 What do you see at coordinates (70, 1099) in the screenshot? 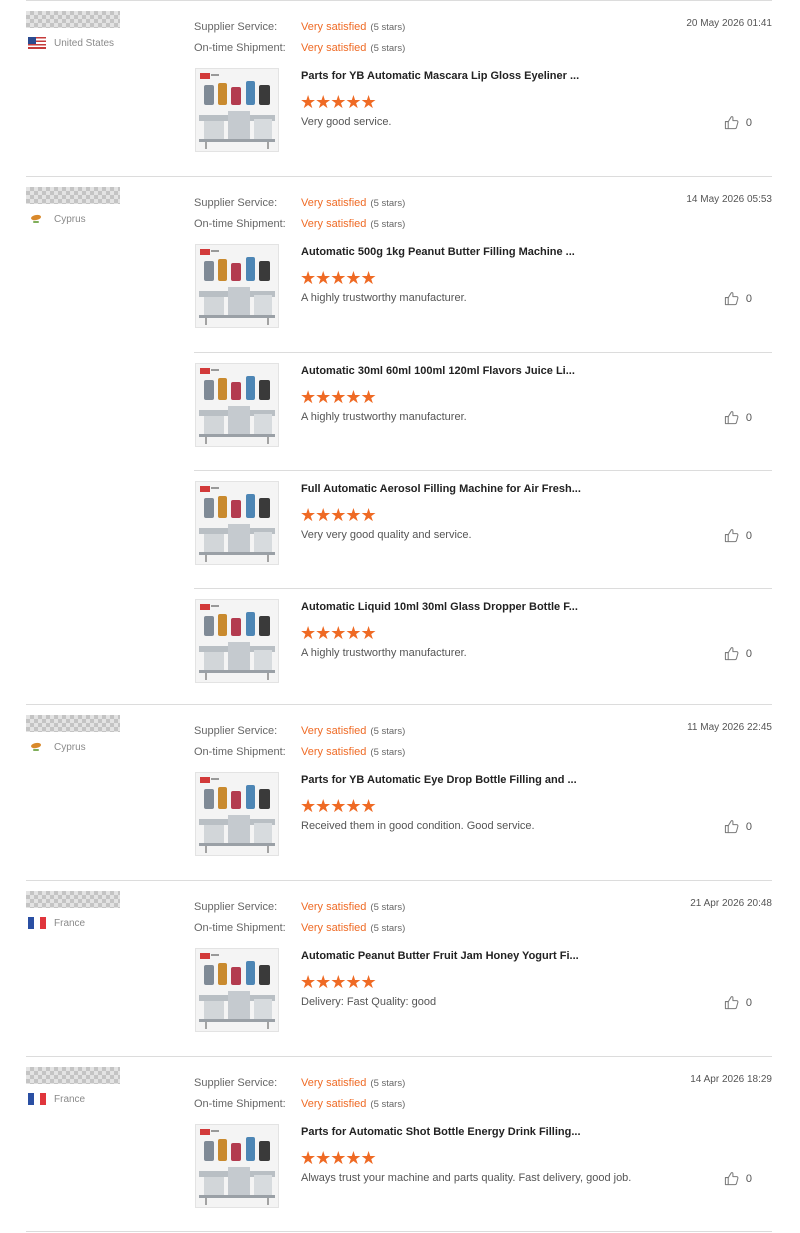
I see `country-name: France` at bounding box center [70, 1099].